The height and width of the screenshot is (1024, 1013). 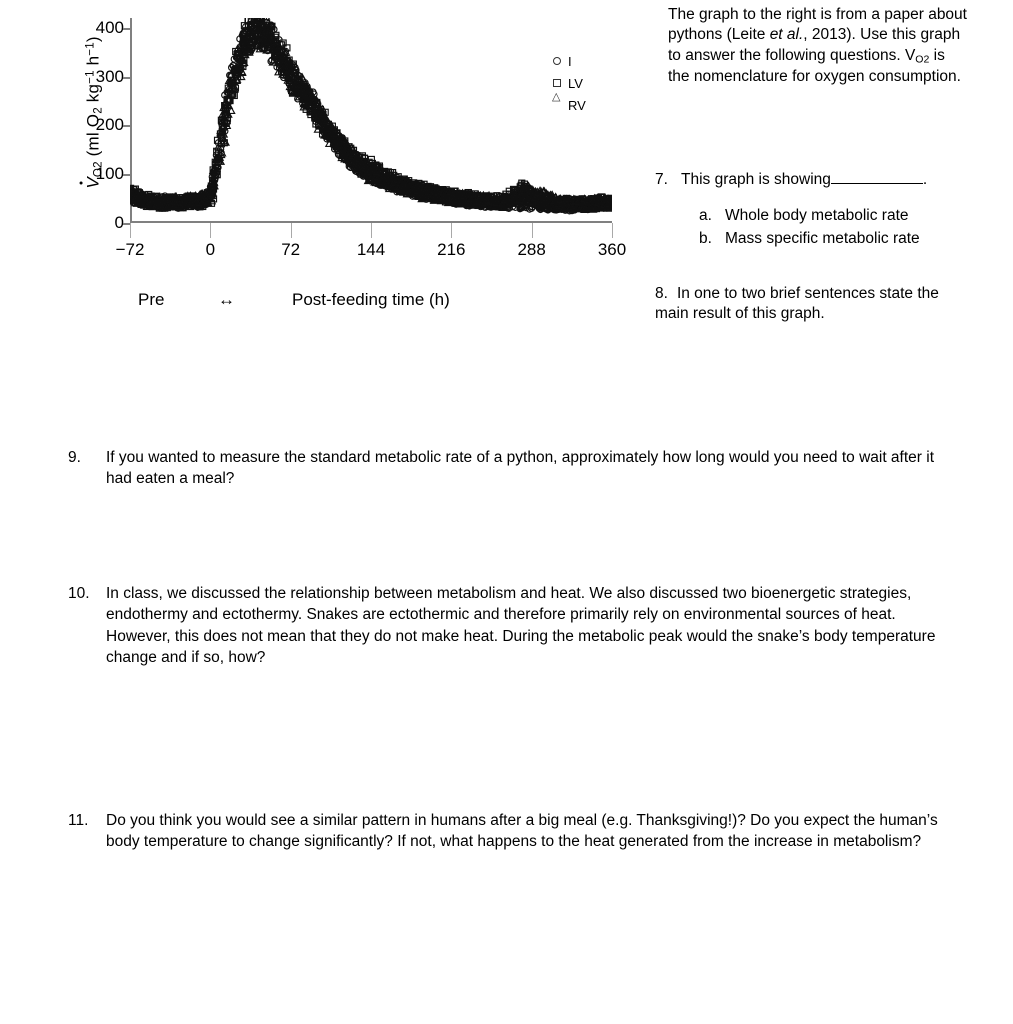 What do you see at coordinates (109, 125) in the screenshot?
I see `y-tick-label: 200` at bounding box center [109, 125].